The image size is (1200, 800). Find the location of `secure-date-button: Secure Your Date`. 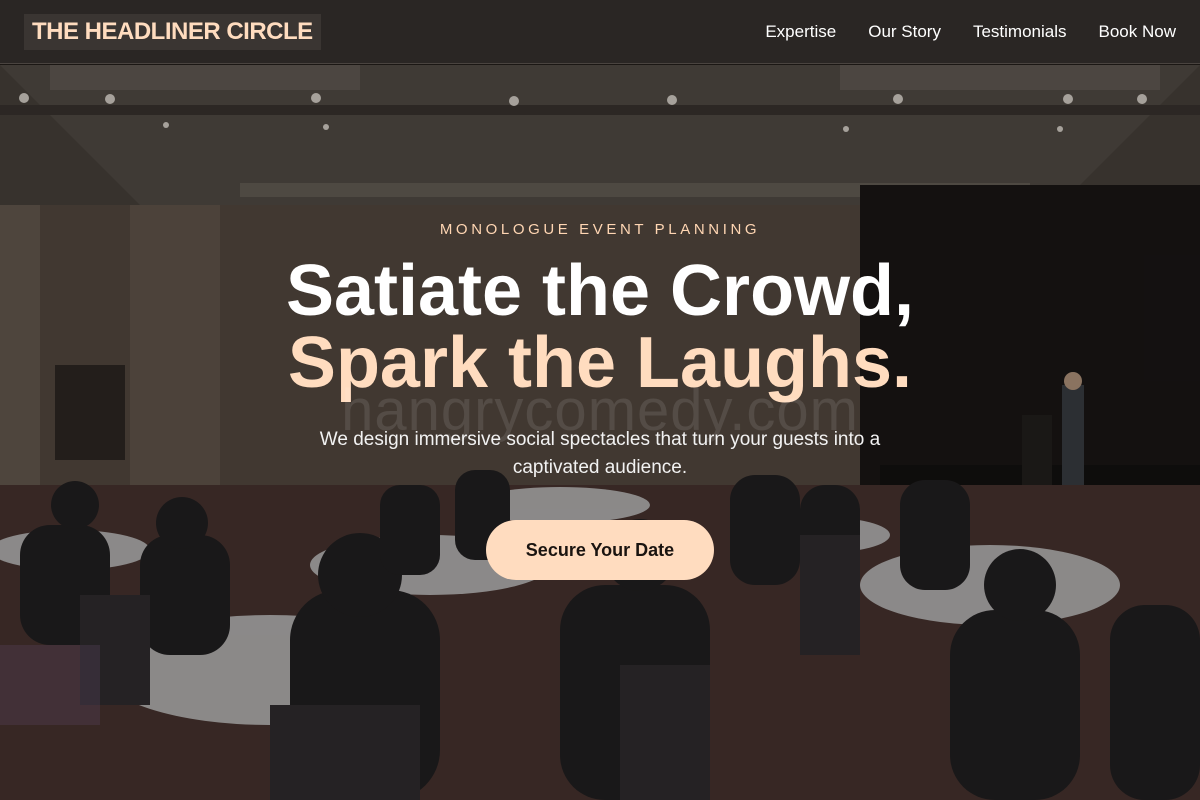

secure-date-button: Secure Your Date is located at coordinates (600, 550).